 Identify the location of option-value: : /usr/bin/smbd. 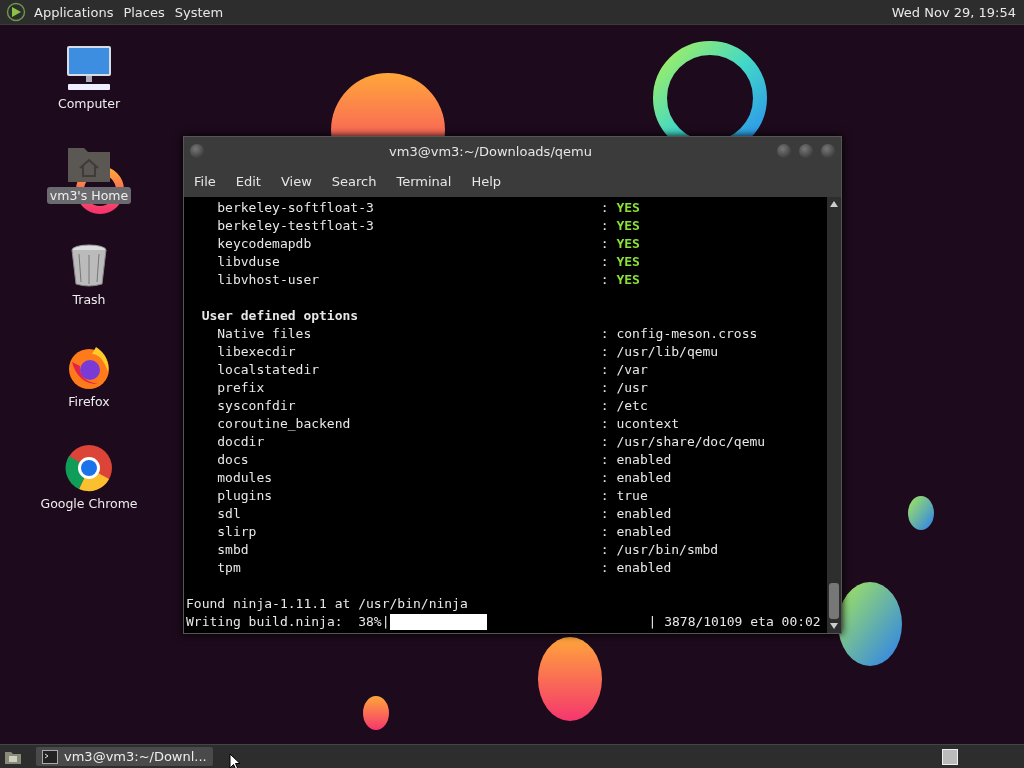
(659, 550).